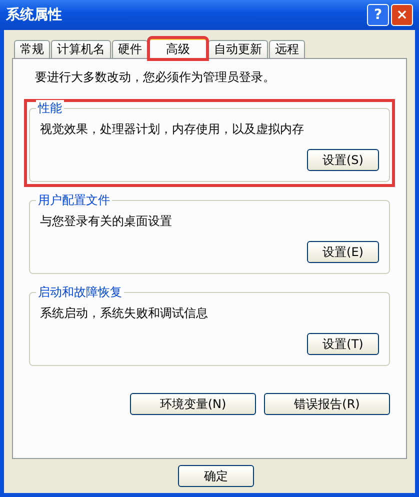  I want to click on settings-button: 设置(S), so click(343, 160).